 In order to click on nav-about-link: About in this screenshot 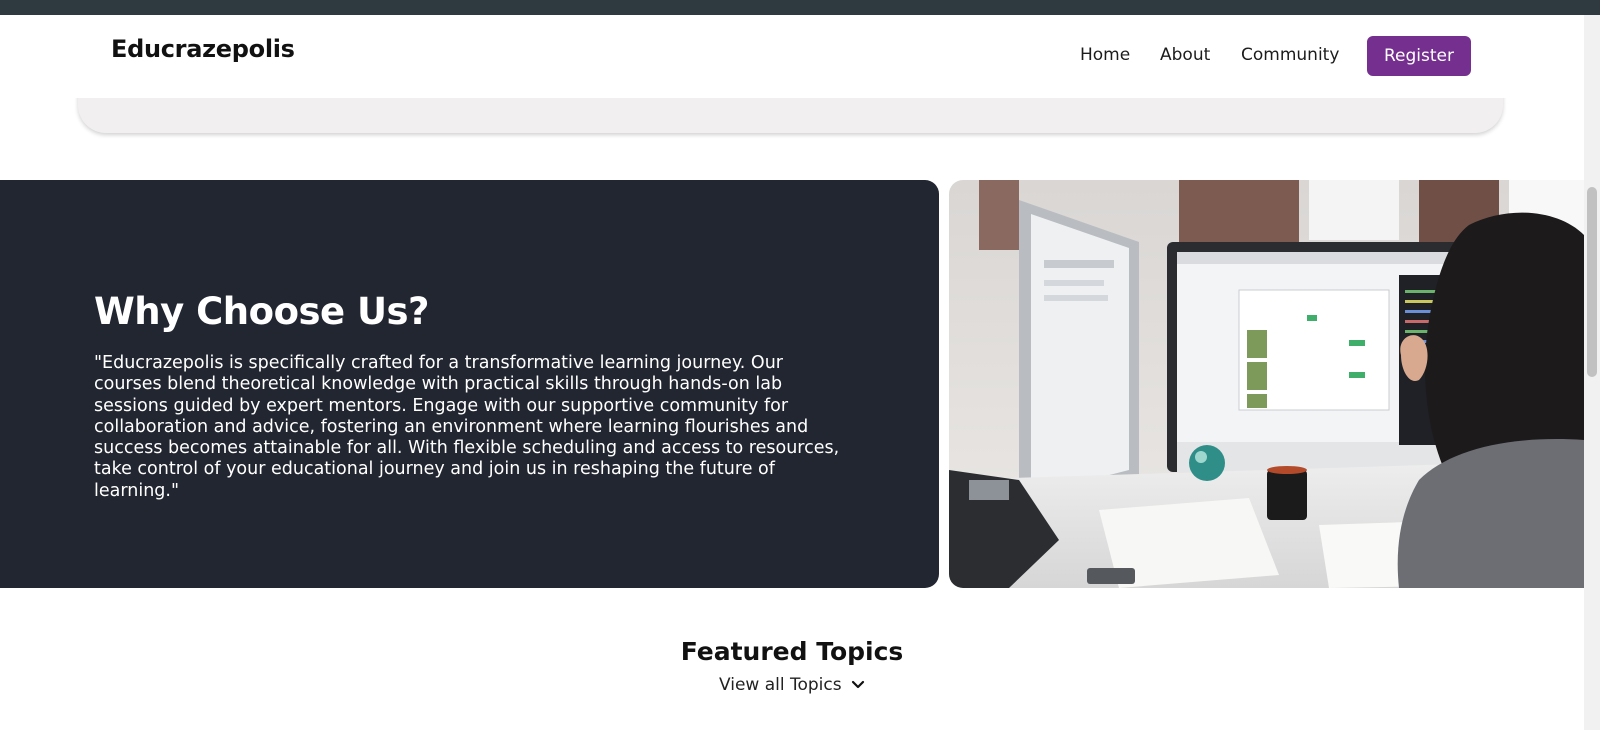, I will do `click(1185, 55)`.